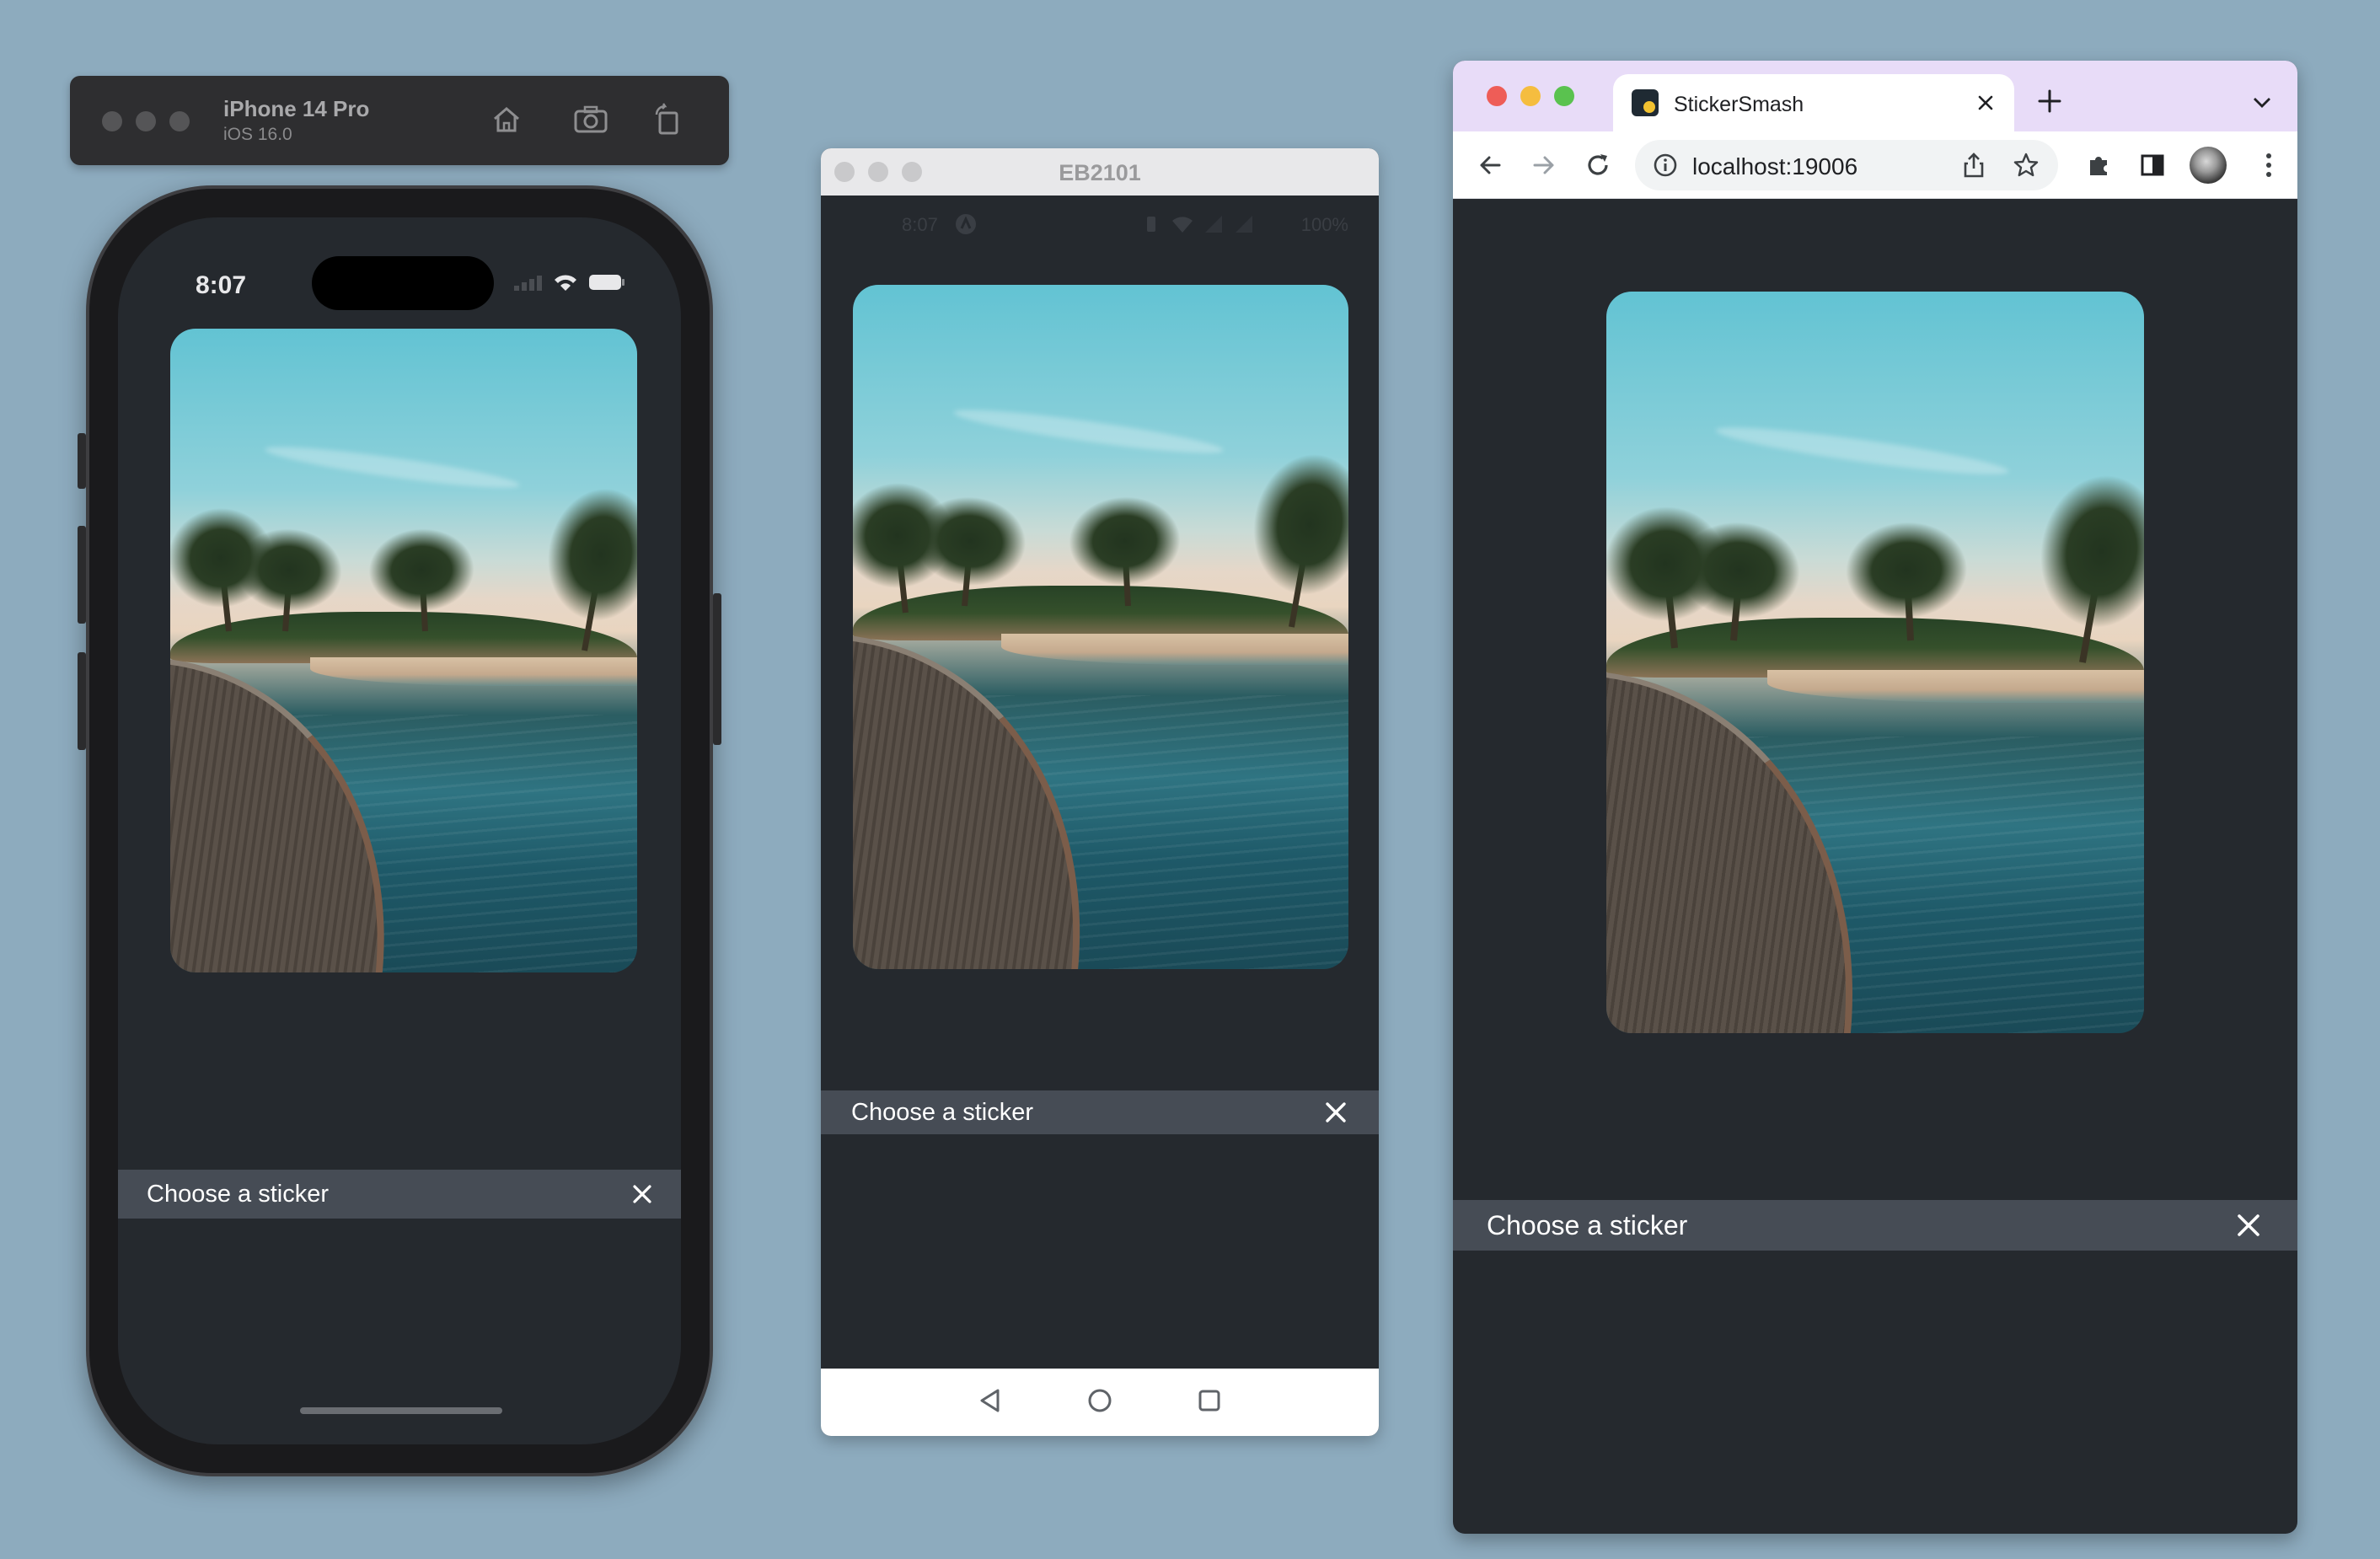 The width and height of the screenshot is (2380, 1559). What do you see at coordinates (2049, 101) in the screenshot?
I see `new-tab-icon` at bounding box center [2049, 101].